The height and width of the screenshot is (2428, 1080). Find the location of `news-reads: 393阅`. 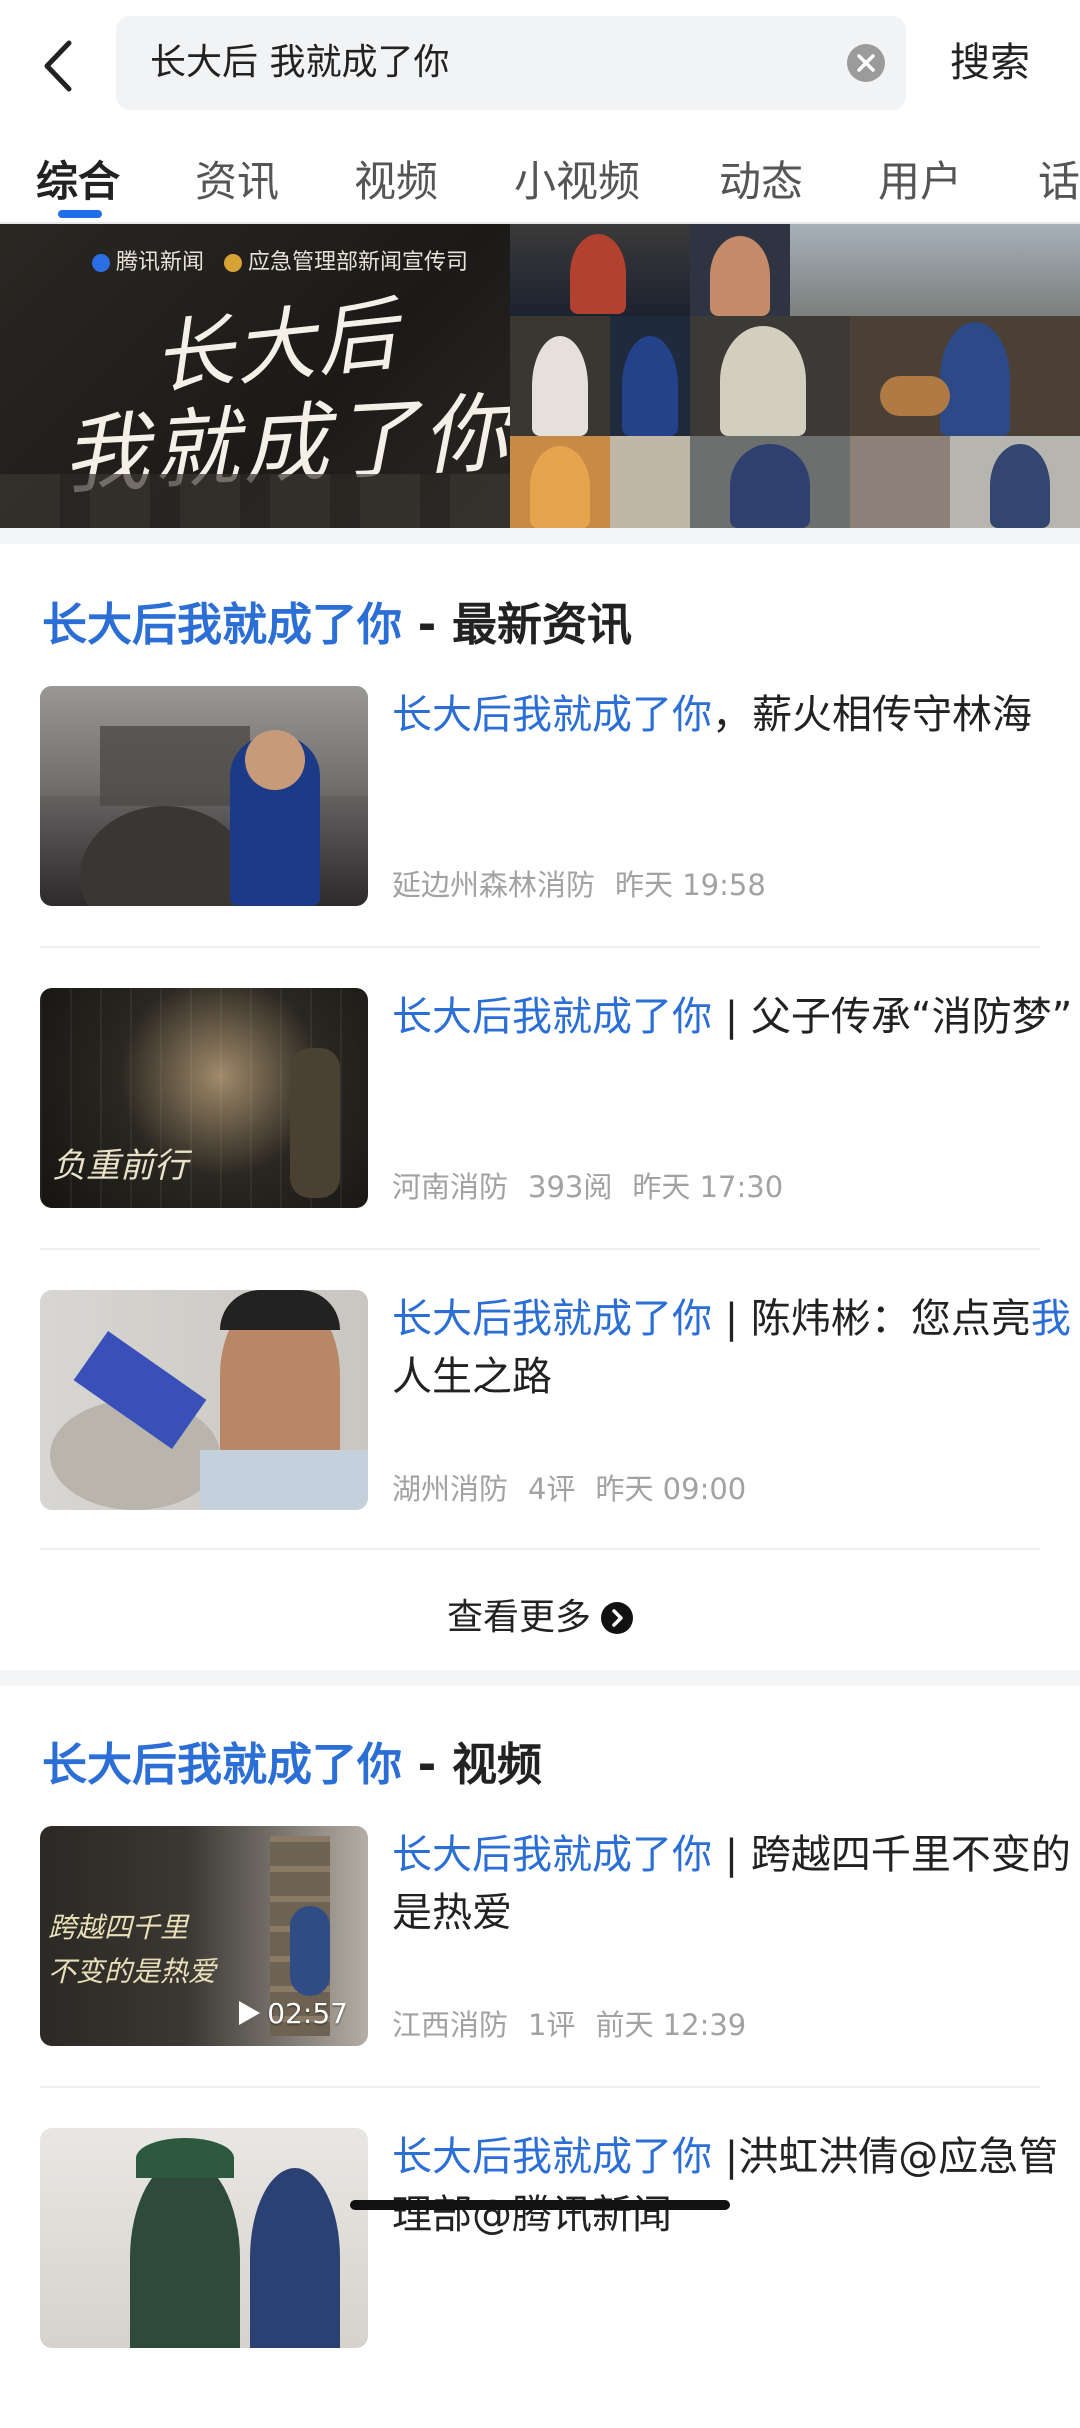

news-reads: 393阅 is located at coordinates (570, 1187).